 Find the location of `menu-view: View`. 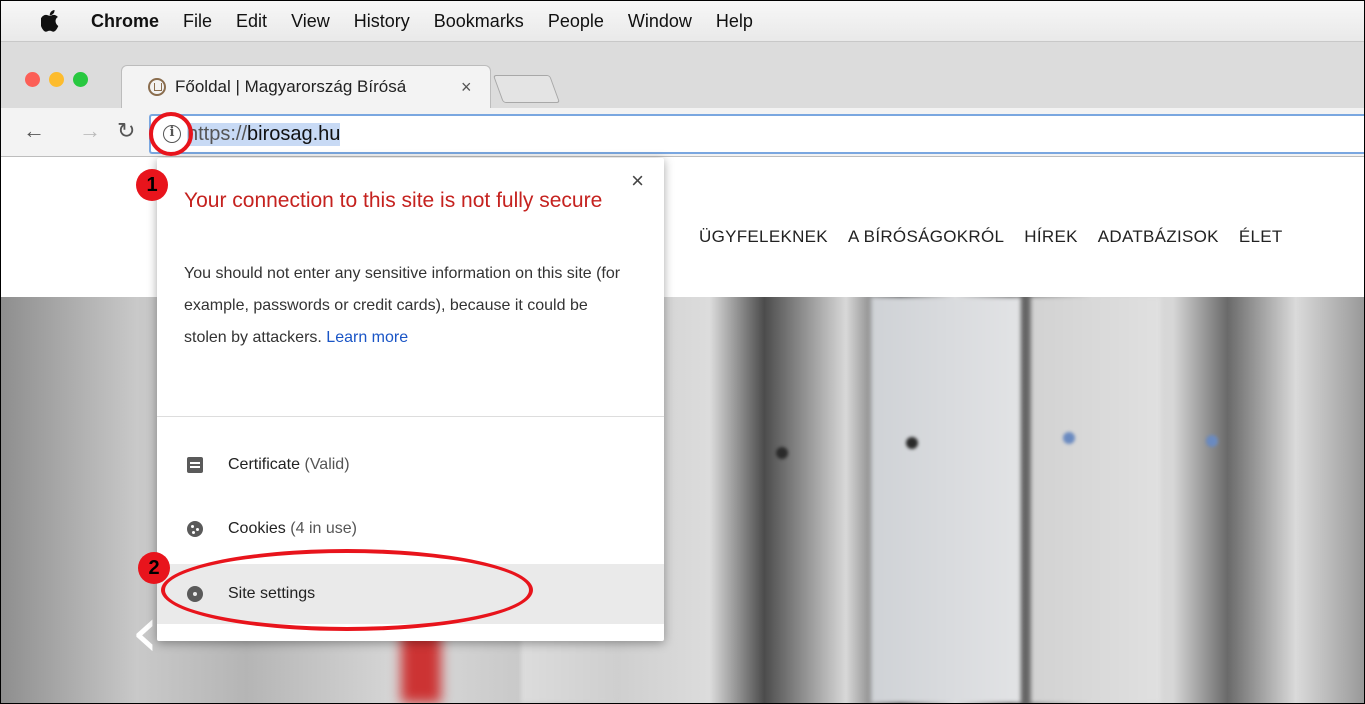

menu-view: View is located at coordinates (310, 21).